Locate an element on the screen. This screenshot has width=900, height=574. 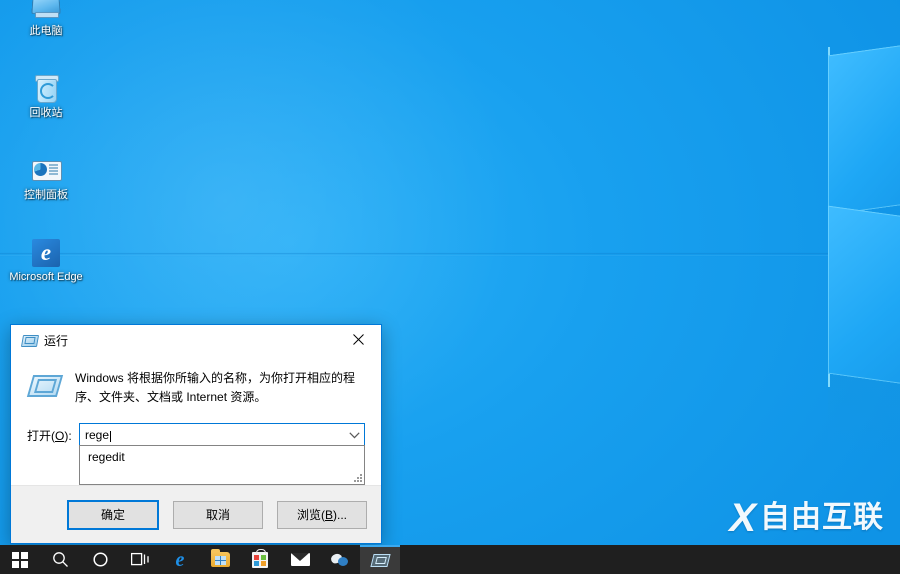
recycle-bin-icon is located at coordinates (46, 88).